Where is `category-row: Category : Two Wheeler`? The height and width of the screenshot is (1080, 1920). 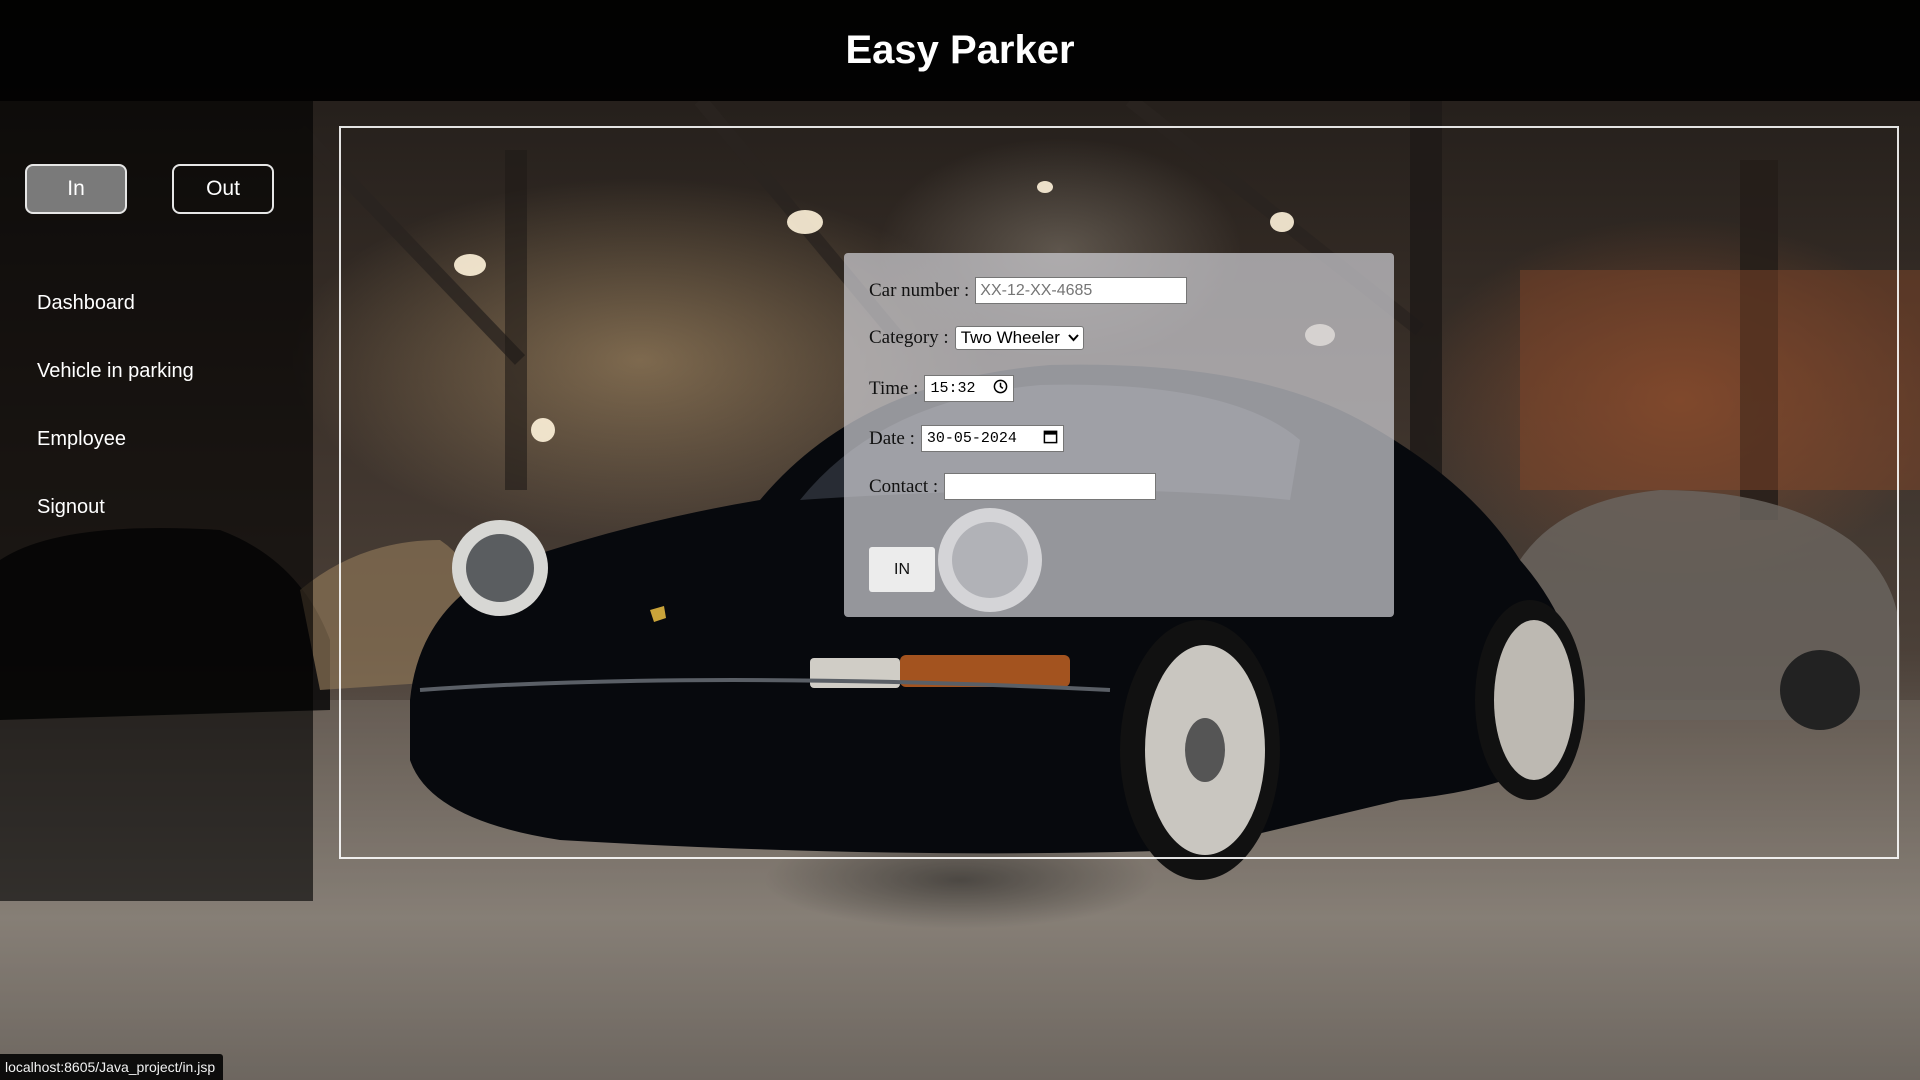 category-row: Category : Two Wheeler is located at coordinates (976, 338).